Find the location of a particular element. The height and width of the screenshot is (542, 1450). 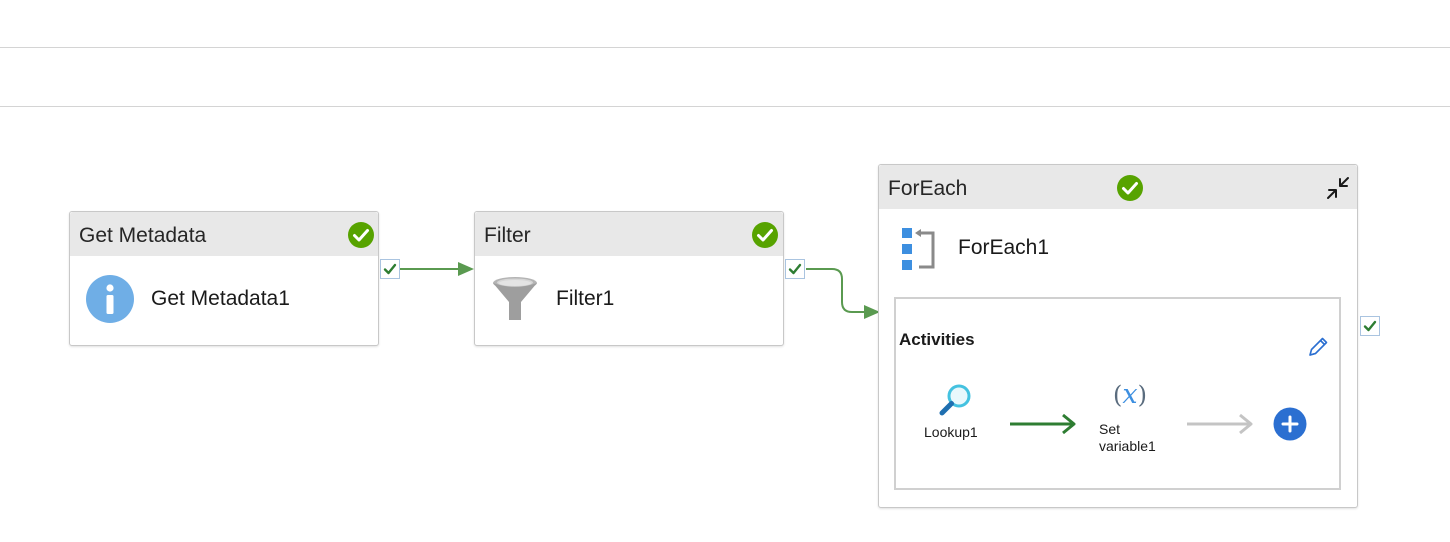

inner-activities-canvas: Activities Lookup1 (x) Set variable1 is located at coordinates (1117, 393).